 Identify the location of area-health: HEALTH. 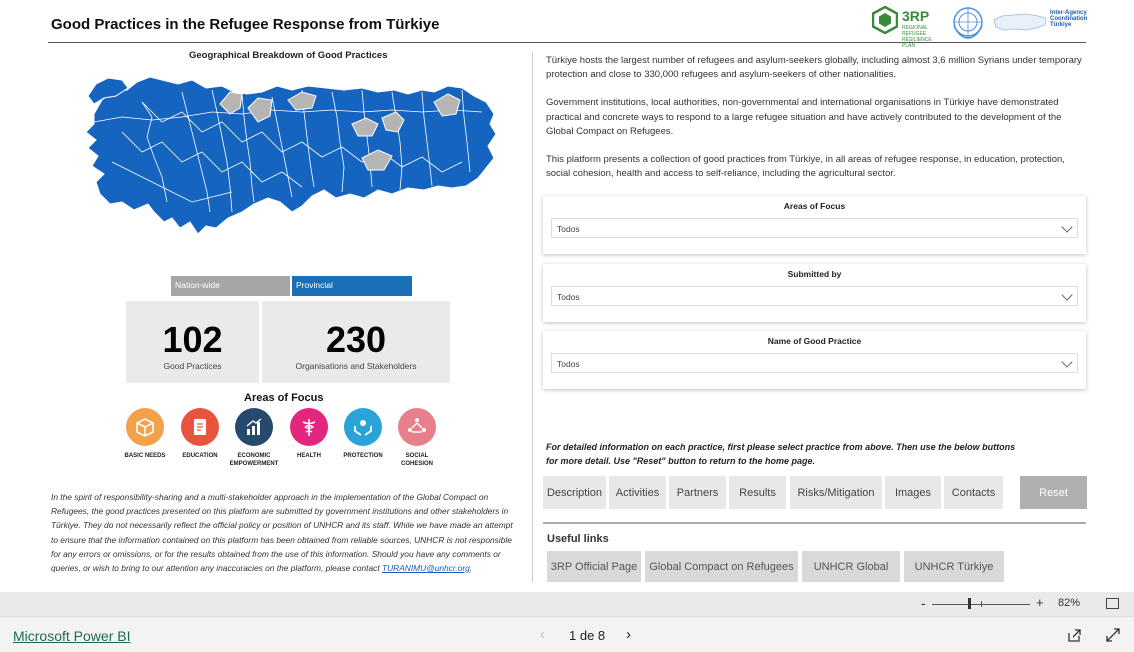
(309, 434).